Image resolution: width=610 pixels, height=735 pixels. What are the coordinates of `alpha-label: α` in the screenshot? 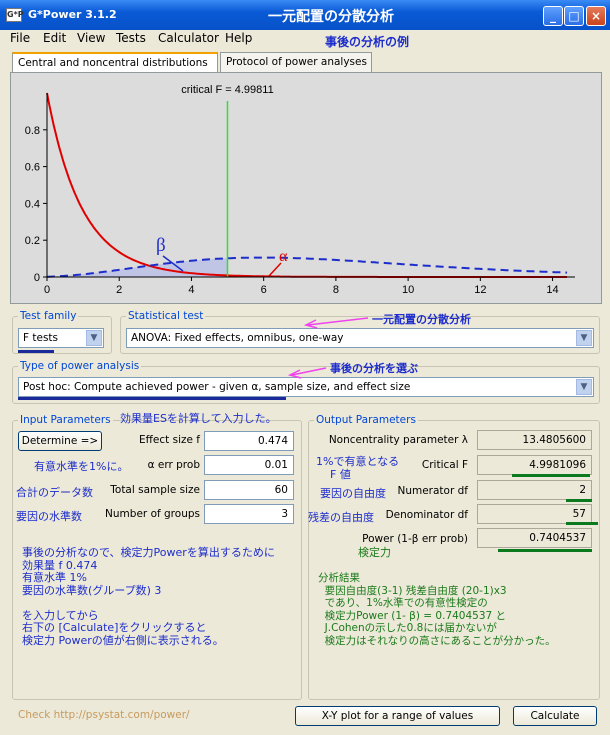 It's located at (283, 256).